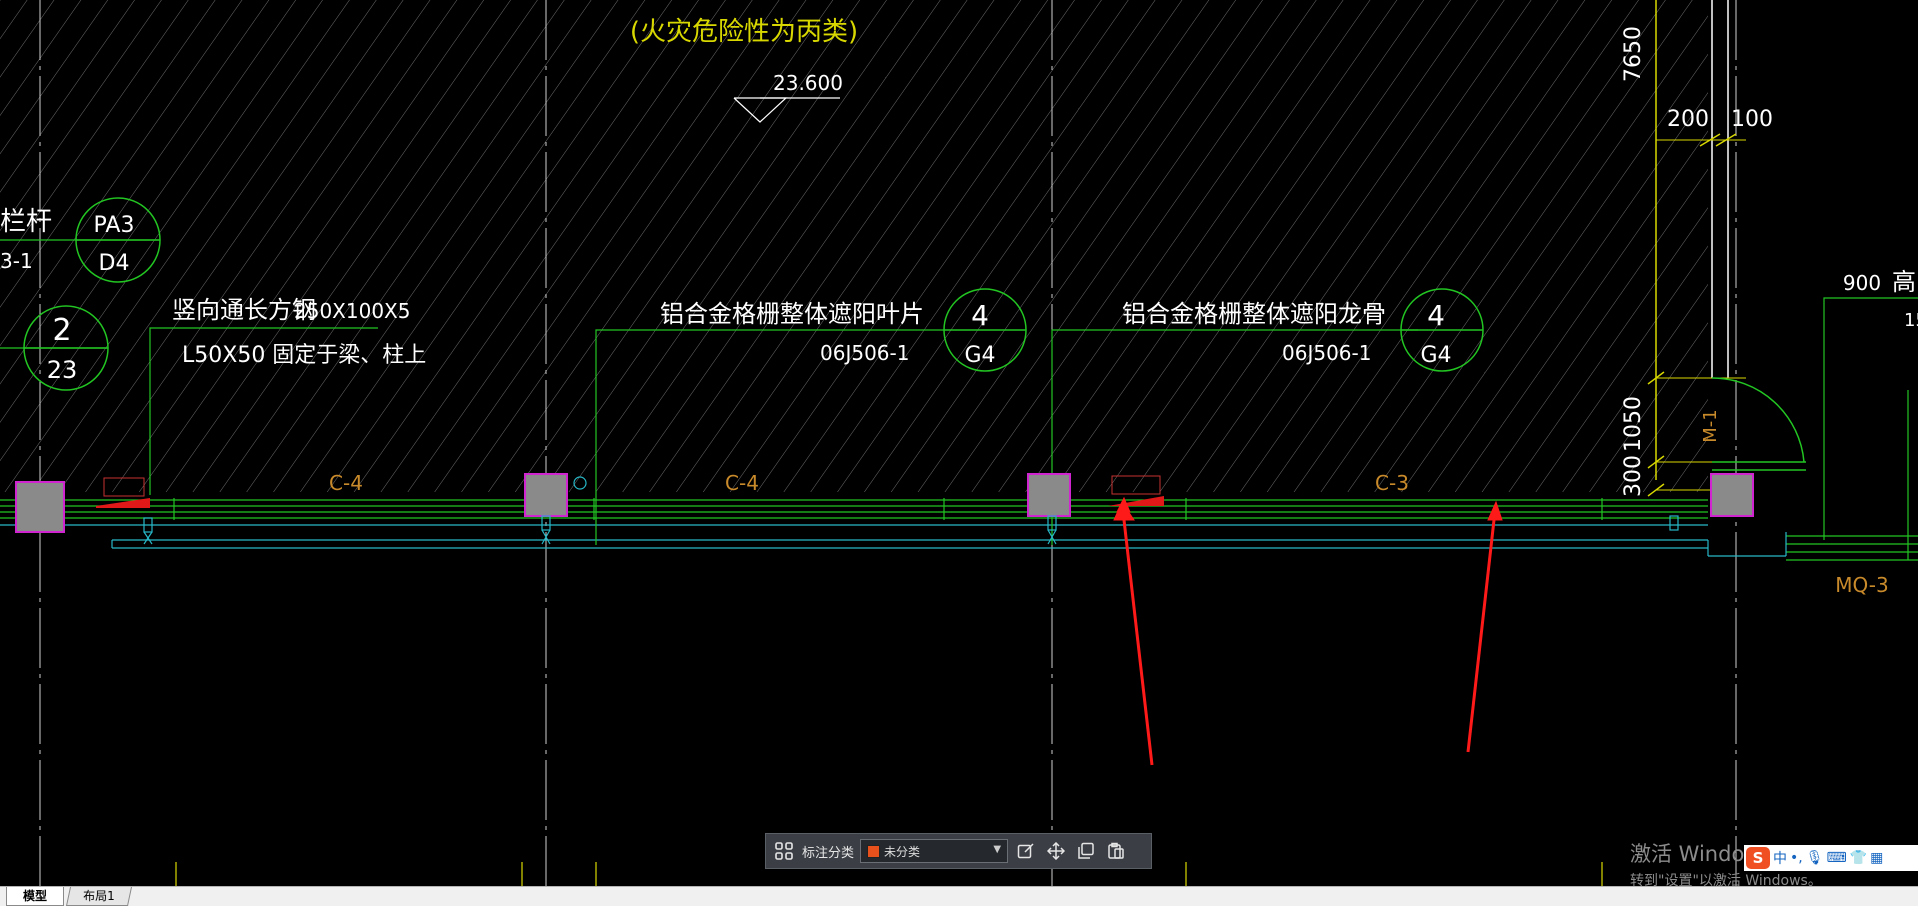 The width and height of the screenshot is (1918, 906). Describe the element at coordinates (959, 896) in the screenshot. I see `layout-tab-bar: 模型 布局1` at that location.